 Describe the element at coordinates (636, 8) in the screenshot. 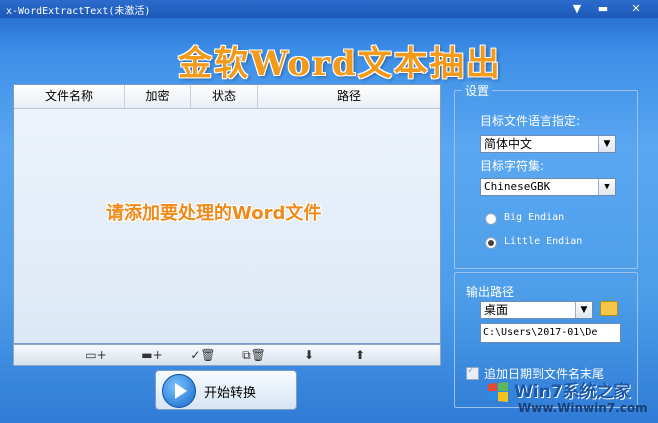

I see `close-button: ✕` at that location.